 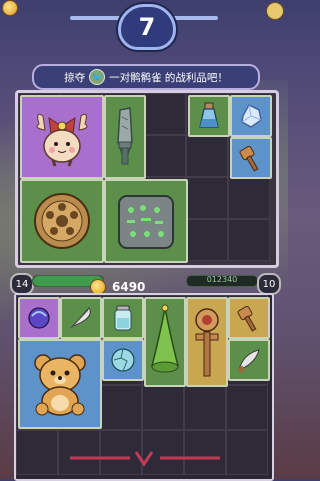 I want to click on teddy-bear-item, so click(x=60, y=384).